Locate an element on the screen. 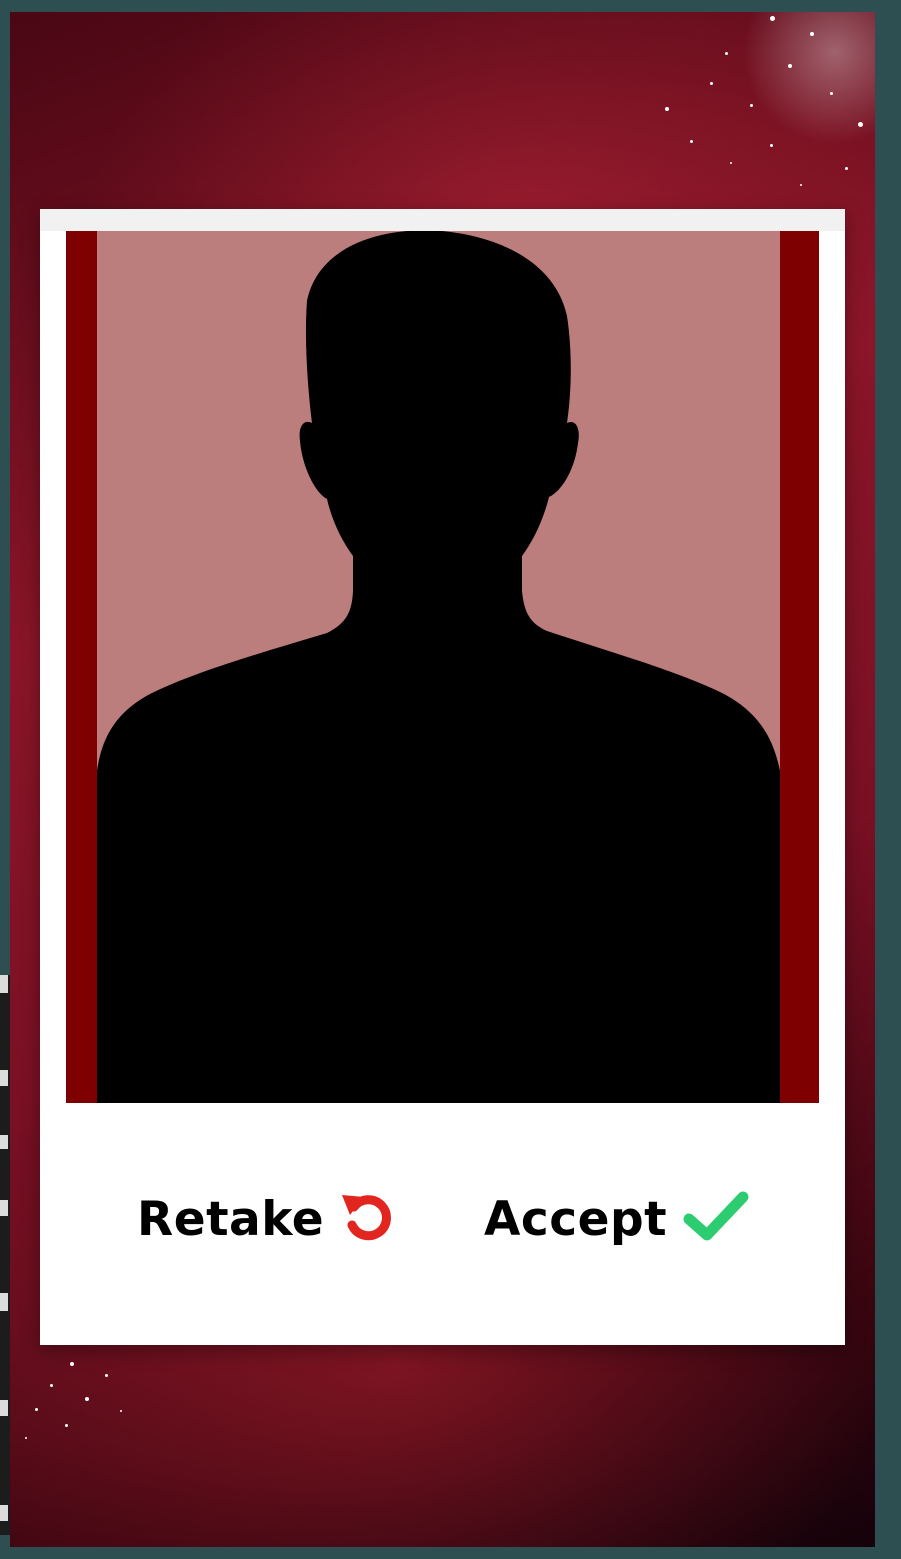 The width and height of the screenshot is (901, 1559). accept-label: Accept is located at coordinates (576, 1219).